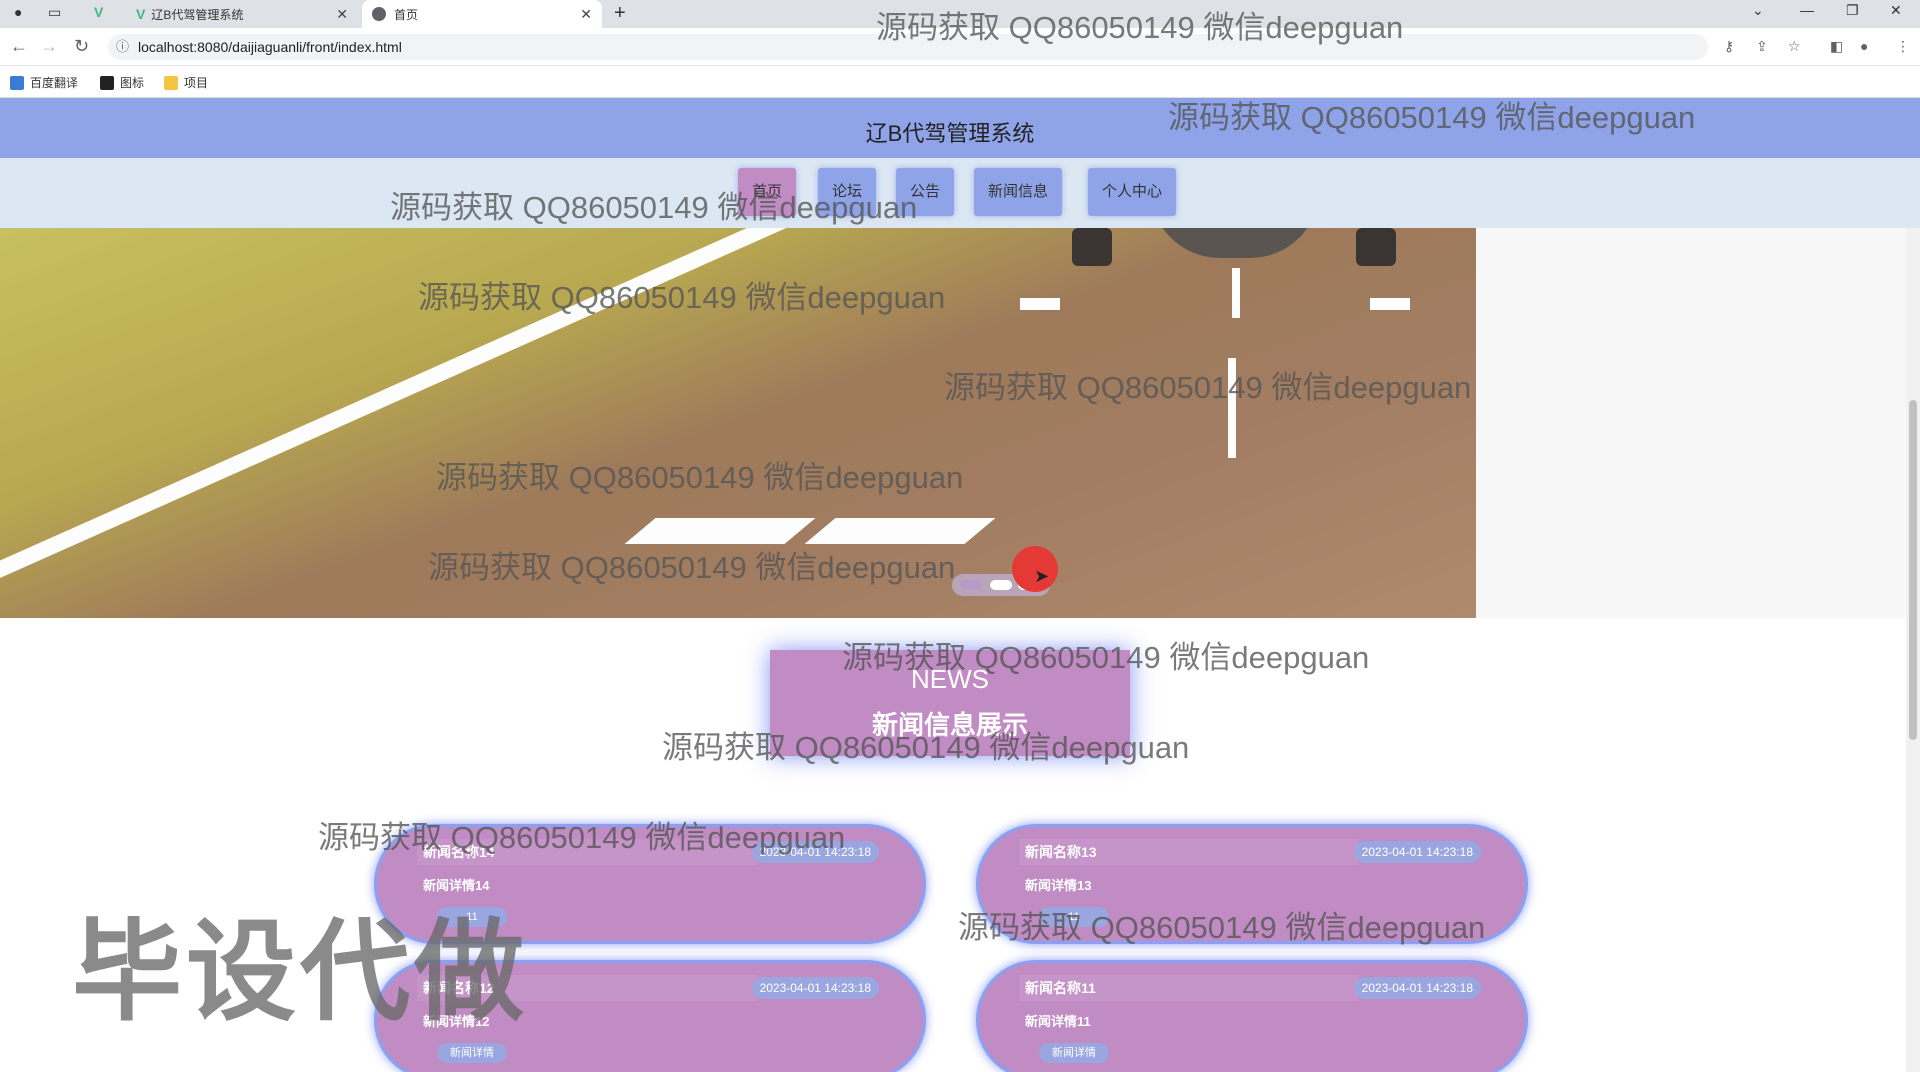 The width and height of the screenshot is (1920, 1072). Describe the element at coordinates (141, 14) in the screenshot. I see `vue-icon: V` at that location.